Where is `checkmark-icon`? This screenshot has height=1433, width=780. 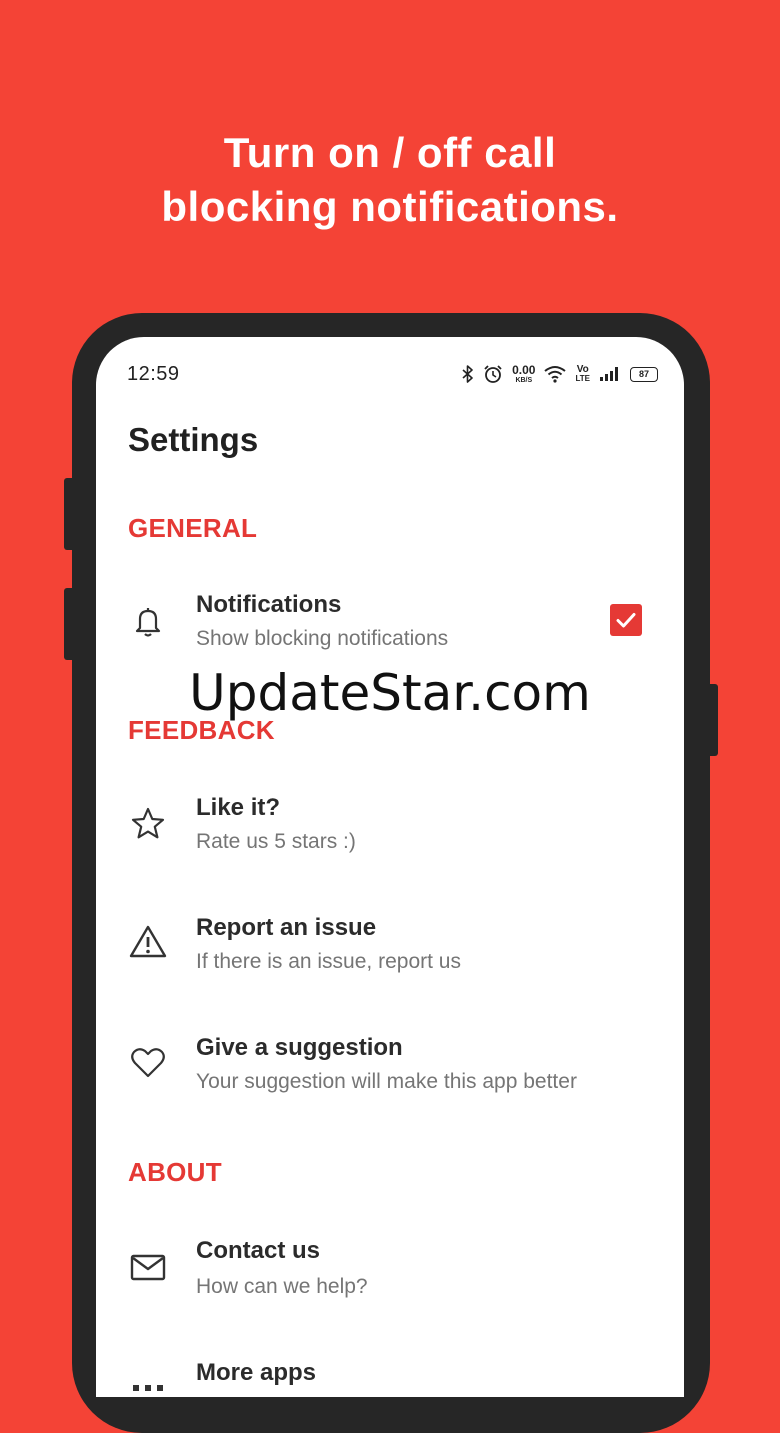 checkmark-icon is located at coordinates (626, 620).